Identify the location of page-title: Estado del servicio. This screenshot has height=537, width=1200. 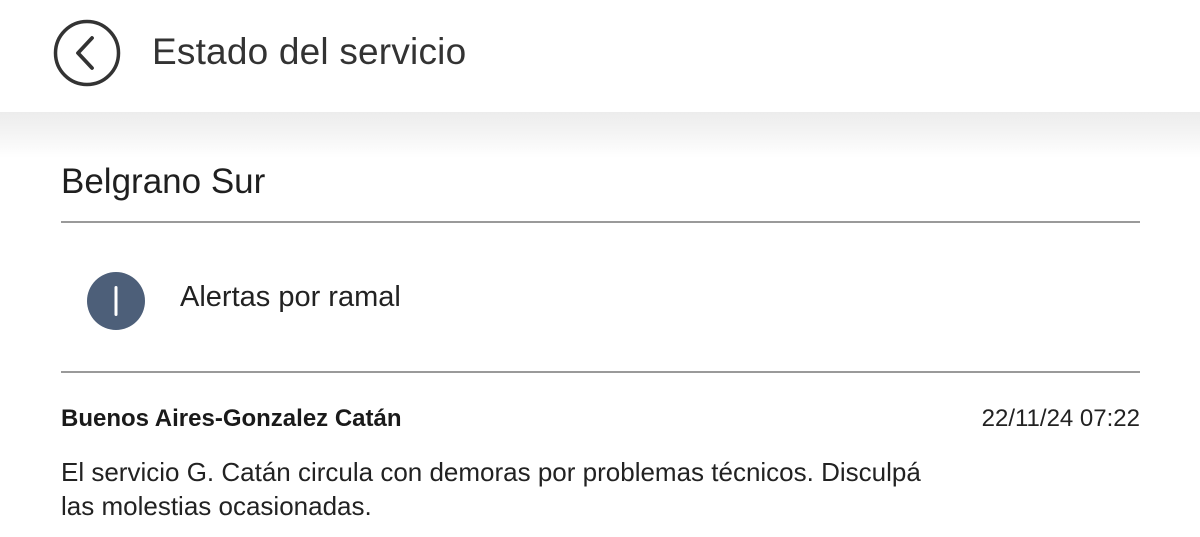
(309, 51).